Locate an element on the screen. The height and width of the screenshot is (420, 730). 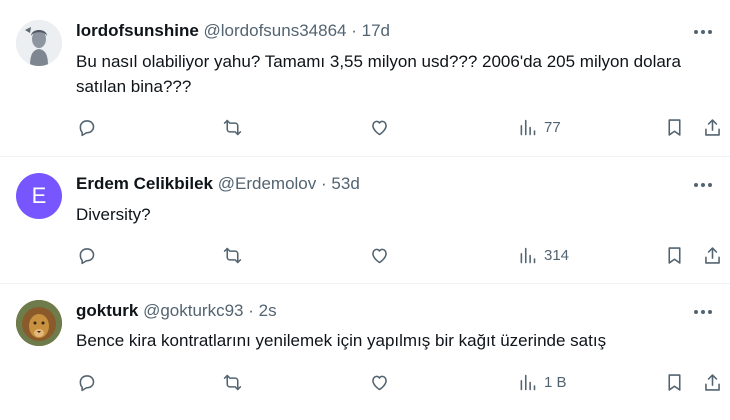
views-button: 77 is located at coordinates (539, 127).